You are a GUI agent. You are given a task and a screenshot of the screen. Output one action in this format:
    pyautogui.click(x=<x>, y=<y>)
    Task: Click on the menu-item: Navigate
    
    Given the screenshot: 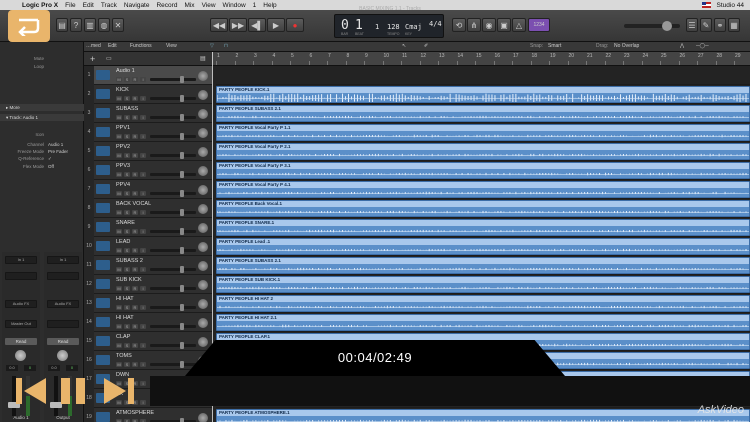 What is the action you would take?
    pyautogui.click(x=137, y=5)
    